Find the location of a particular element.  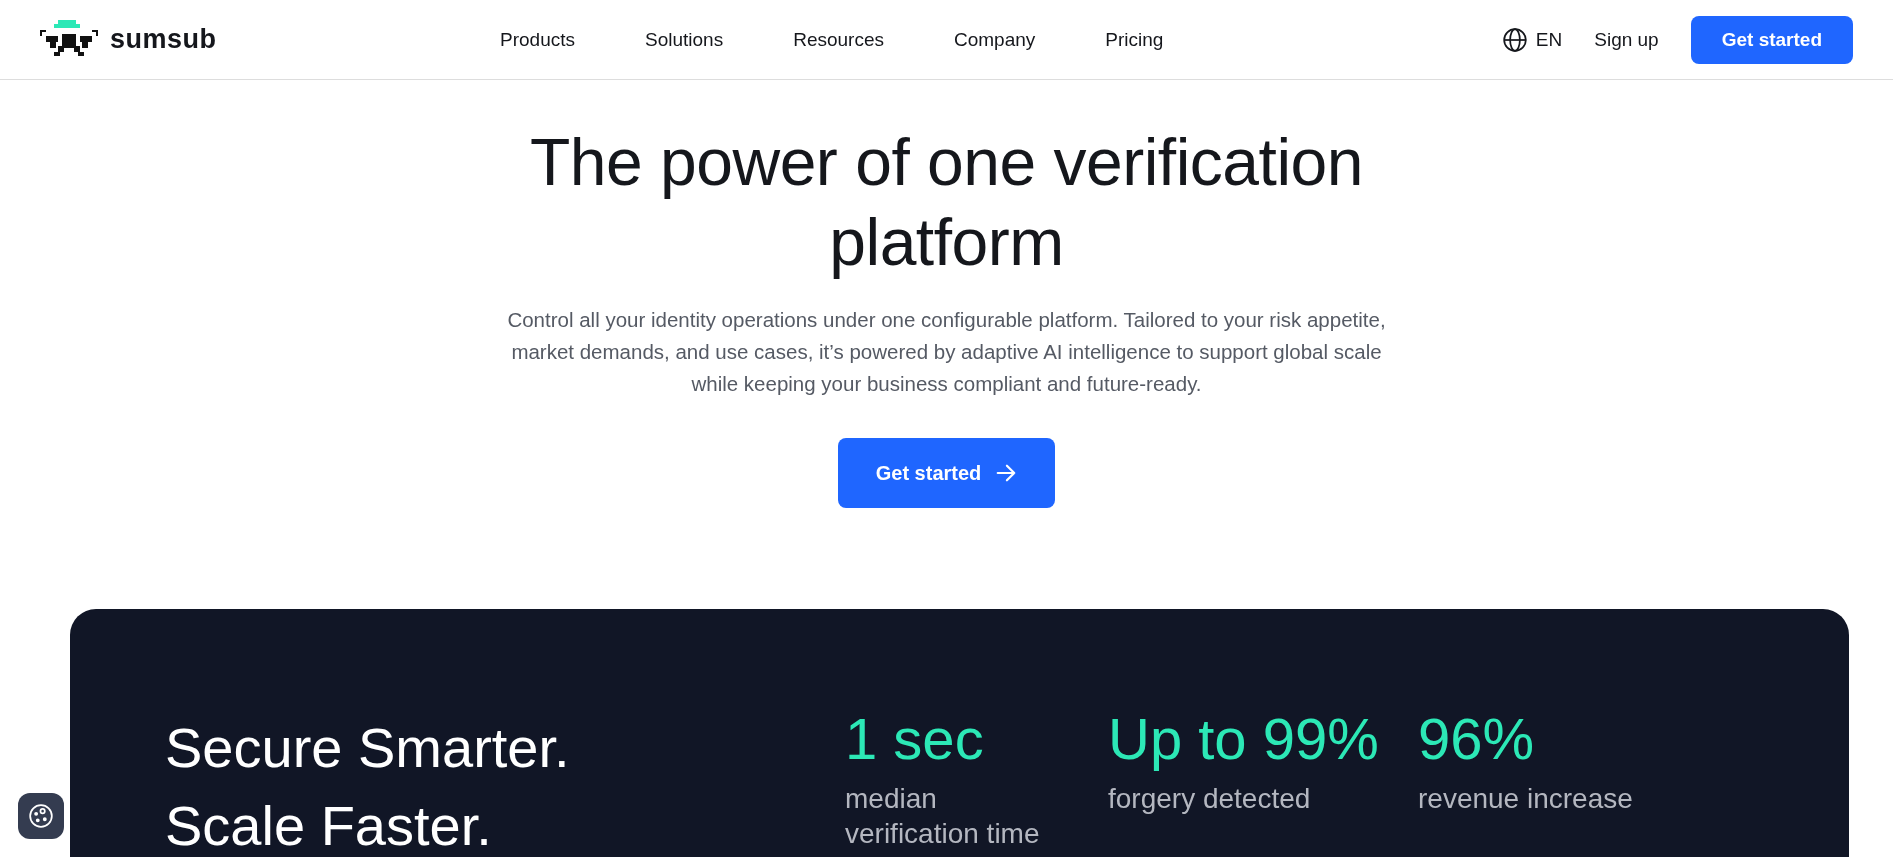

cookie-icon is located at coordinates (41, 816).